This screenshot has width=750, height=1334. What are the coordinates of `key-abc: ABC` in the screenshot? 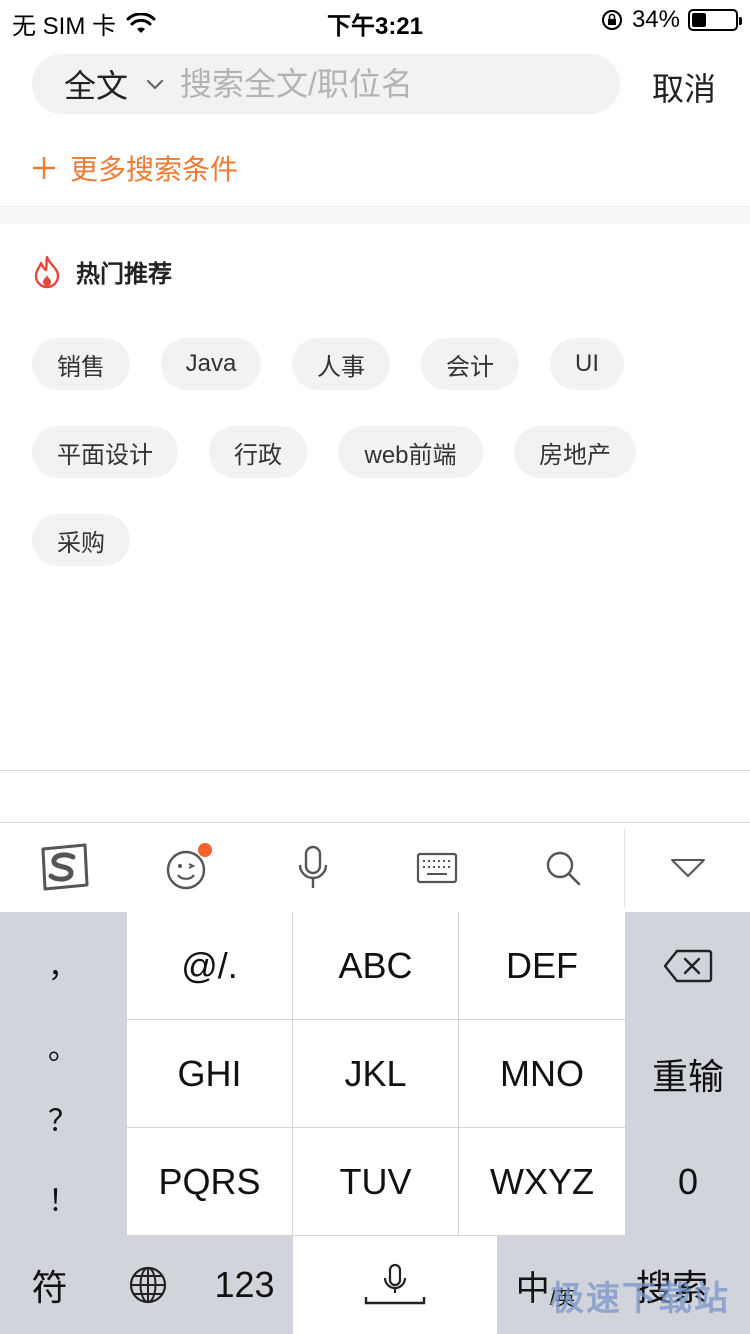 It's located at (375, 965).